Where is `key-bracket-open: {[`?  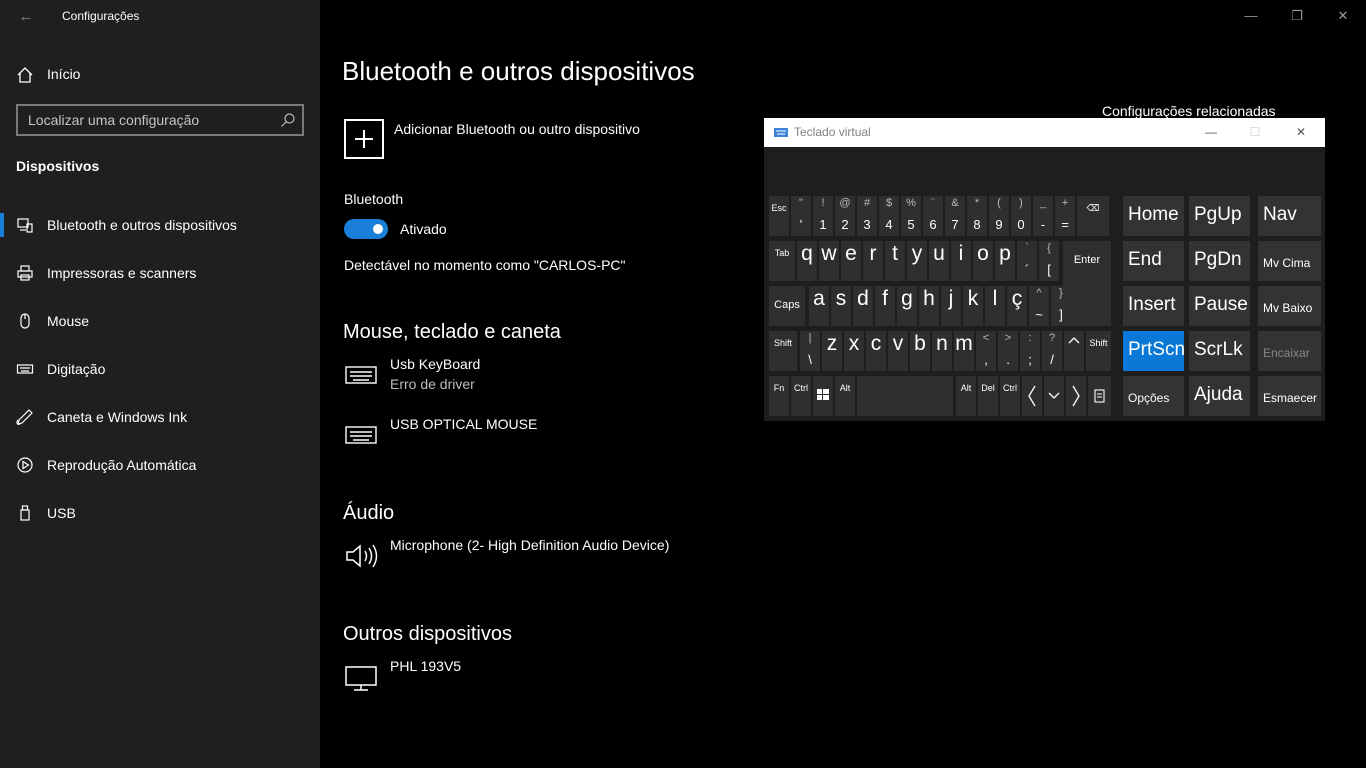
key-bracket-open: {[ is located at coordinates (1049, 261).